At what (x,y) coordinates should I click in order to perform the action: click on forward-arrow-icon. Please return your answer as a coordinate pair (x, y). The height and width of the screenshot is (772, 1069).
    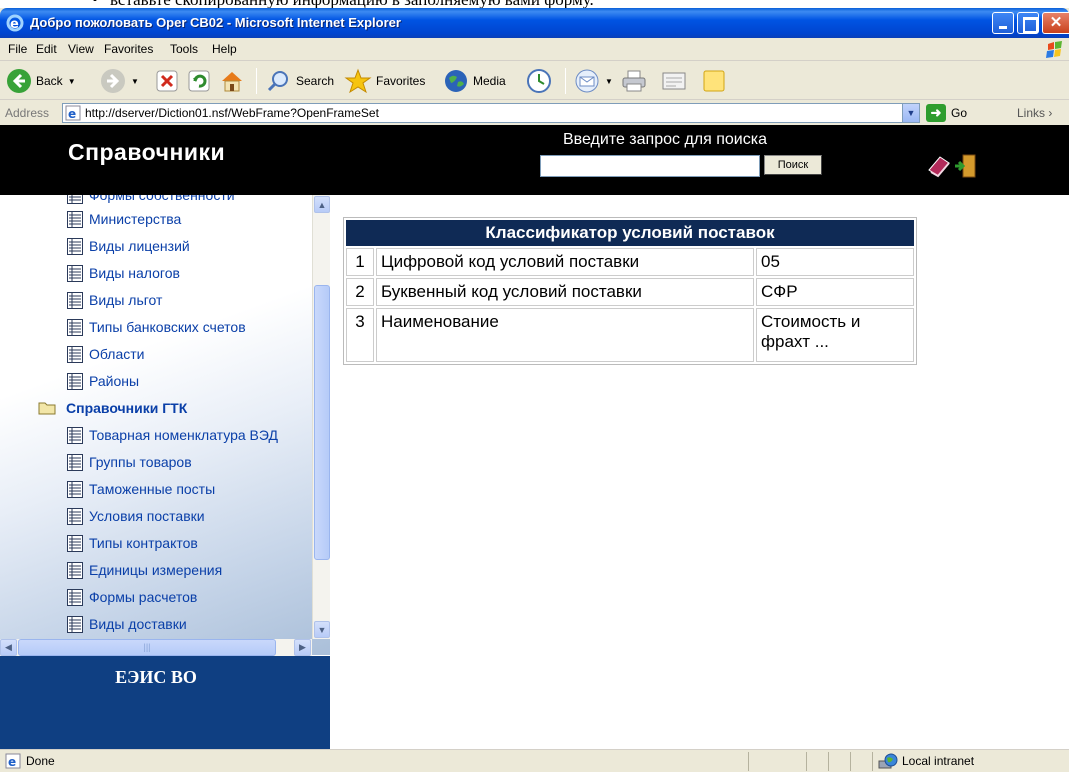
    Looking at the image, I should click on (113, 81).